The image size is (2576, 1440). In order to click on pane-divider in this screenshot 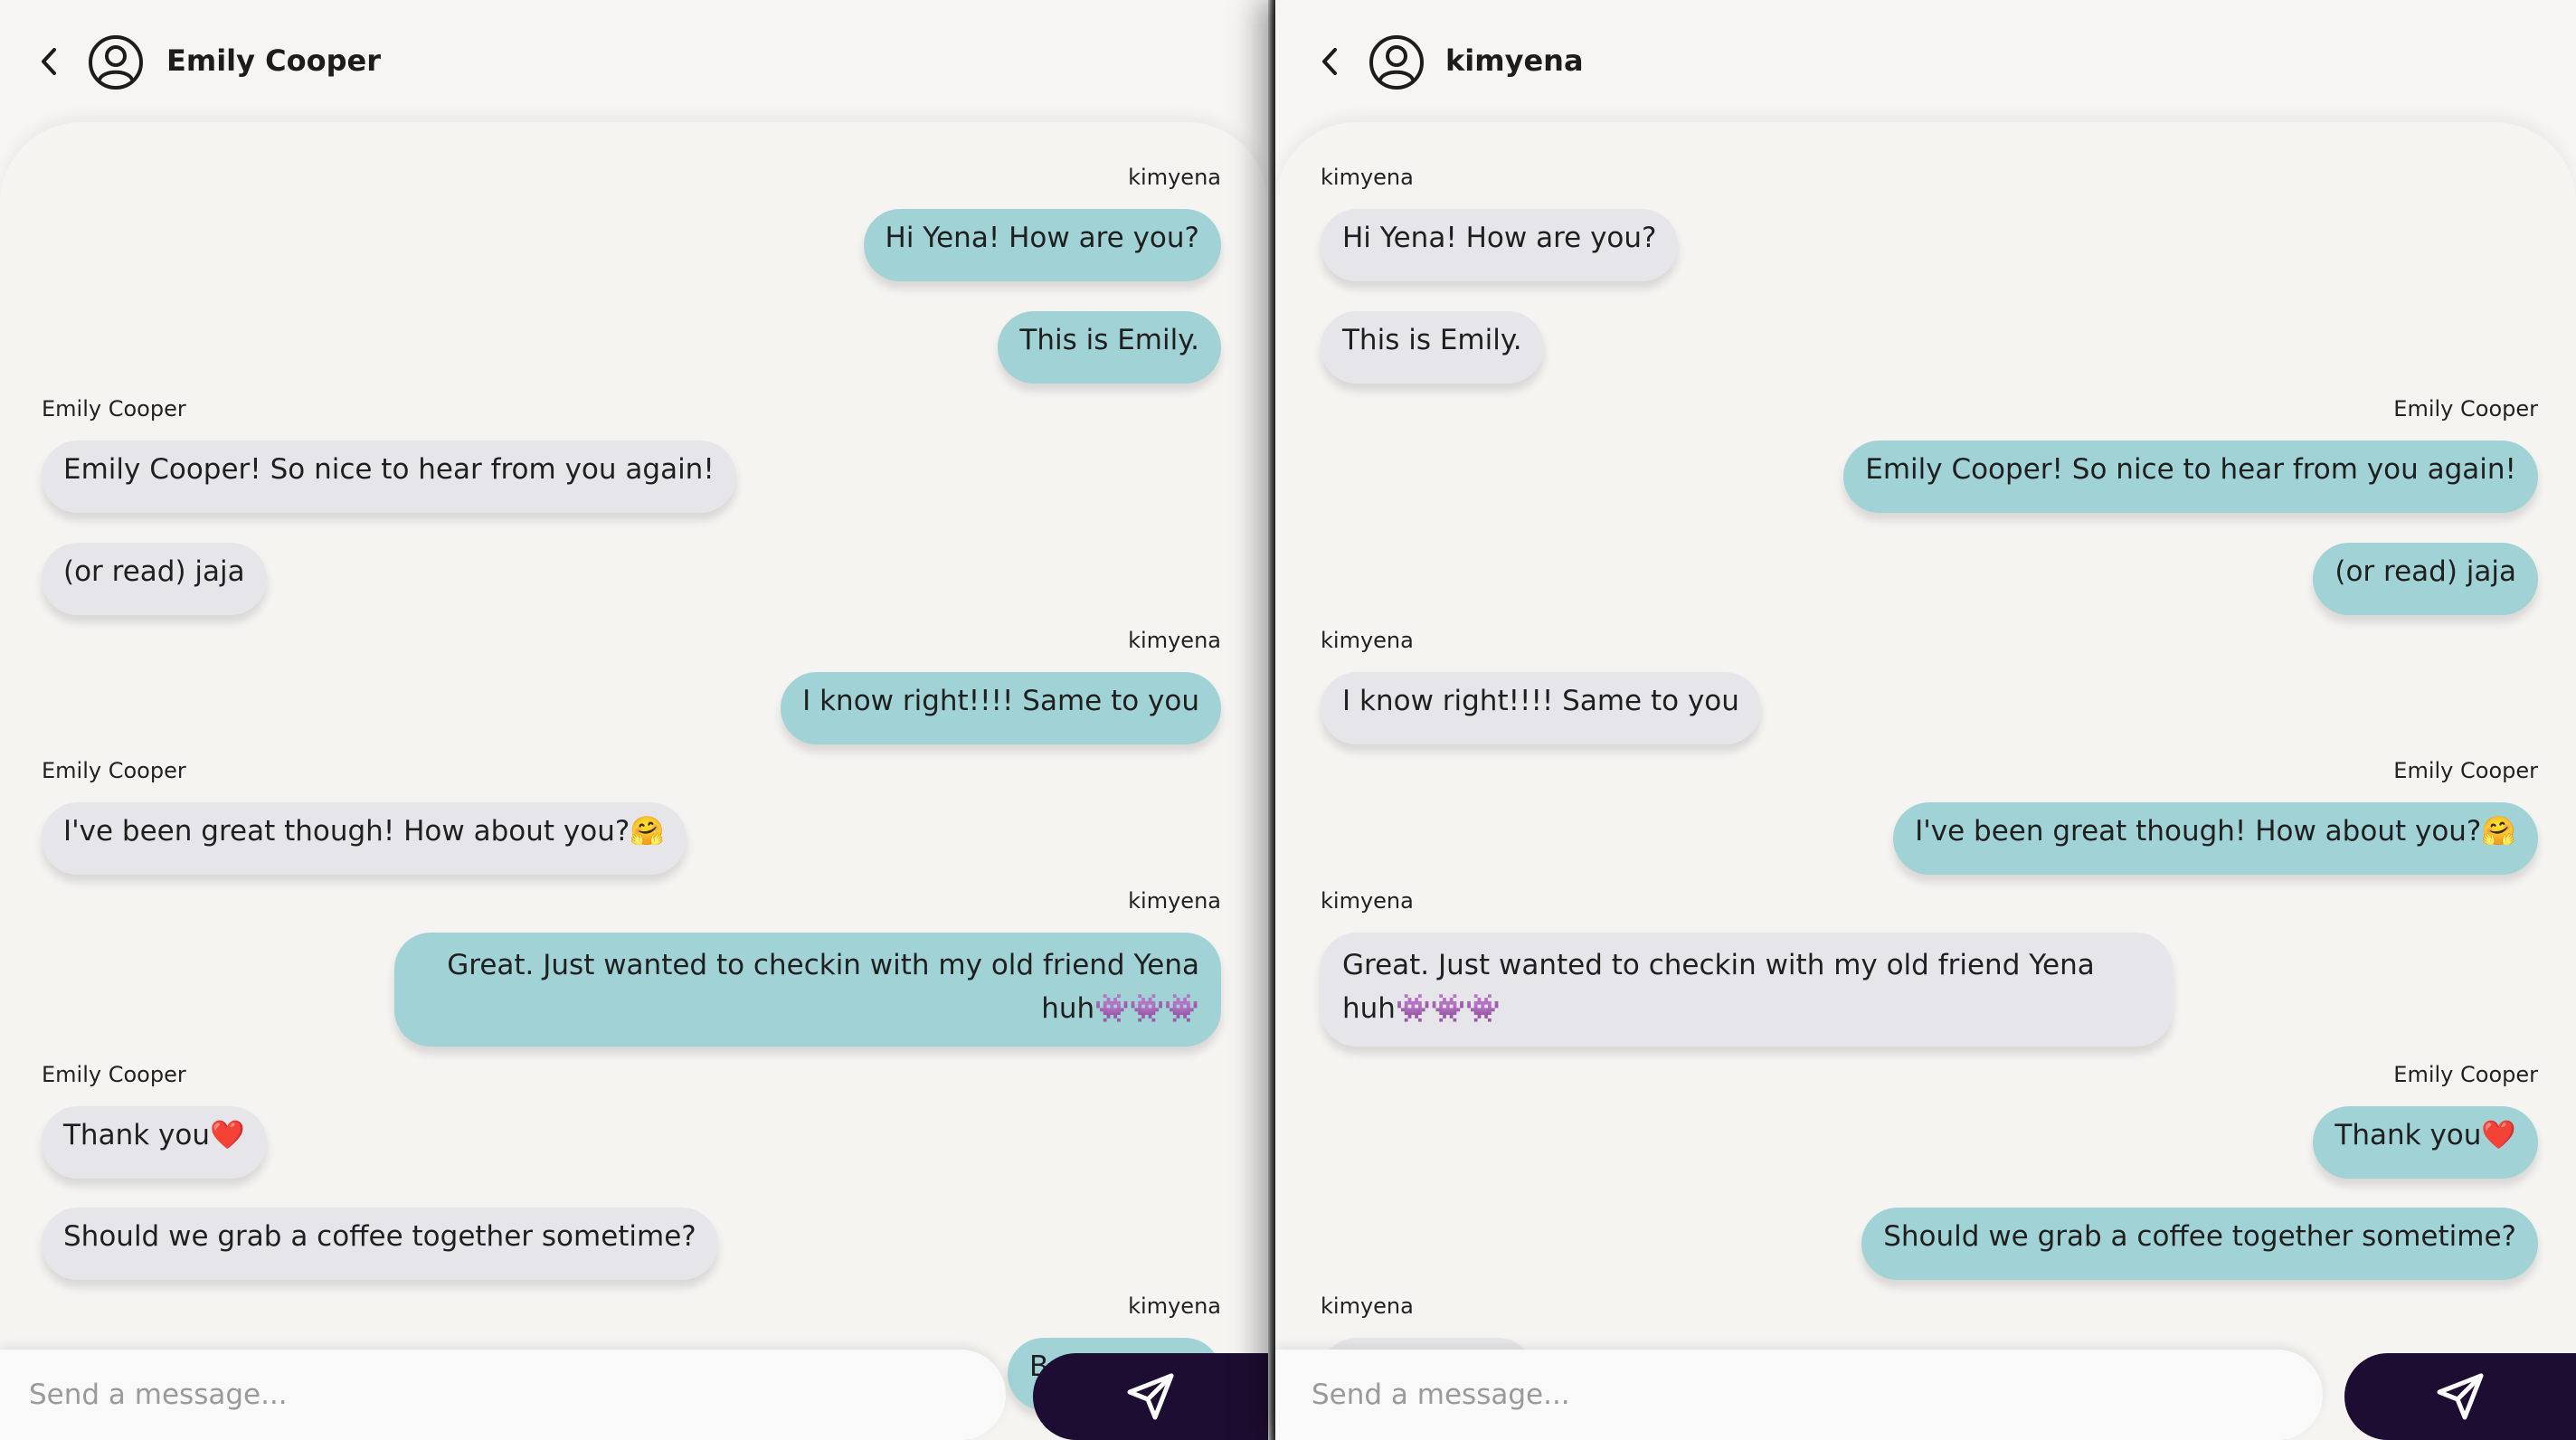, I will do `click(1271, 720)`.